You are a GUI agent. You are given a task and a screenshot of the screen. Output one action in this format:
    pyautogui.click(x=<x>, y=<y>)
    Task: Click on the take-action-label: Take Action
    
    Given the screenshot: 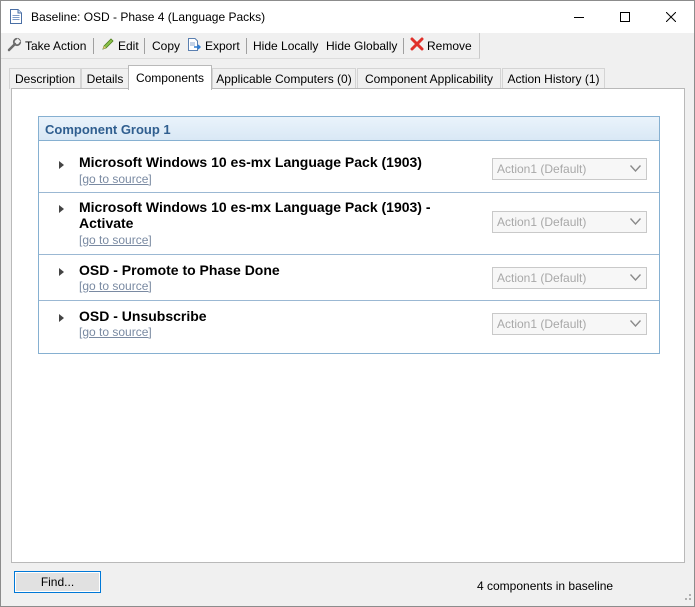 What is the action you would take?
    pyautogui.click(x=56, y=45)
    